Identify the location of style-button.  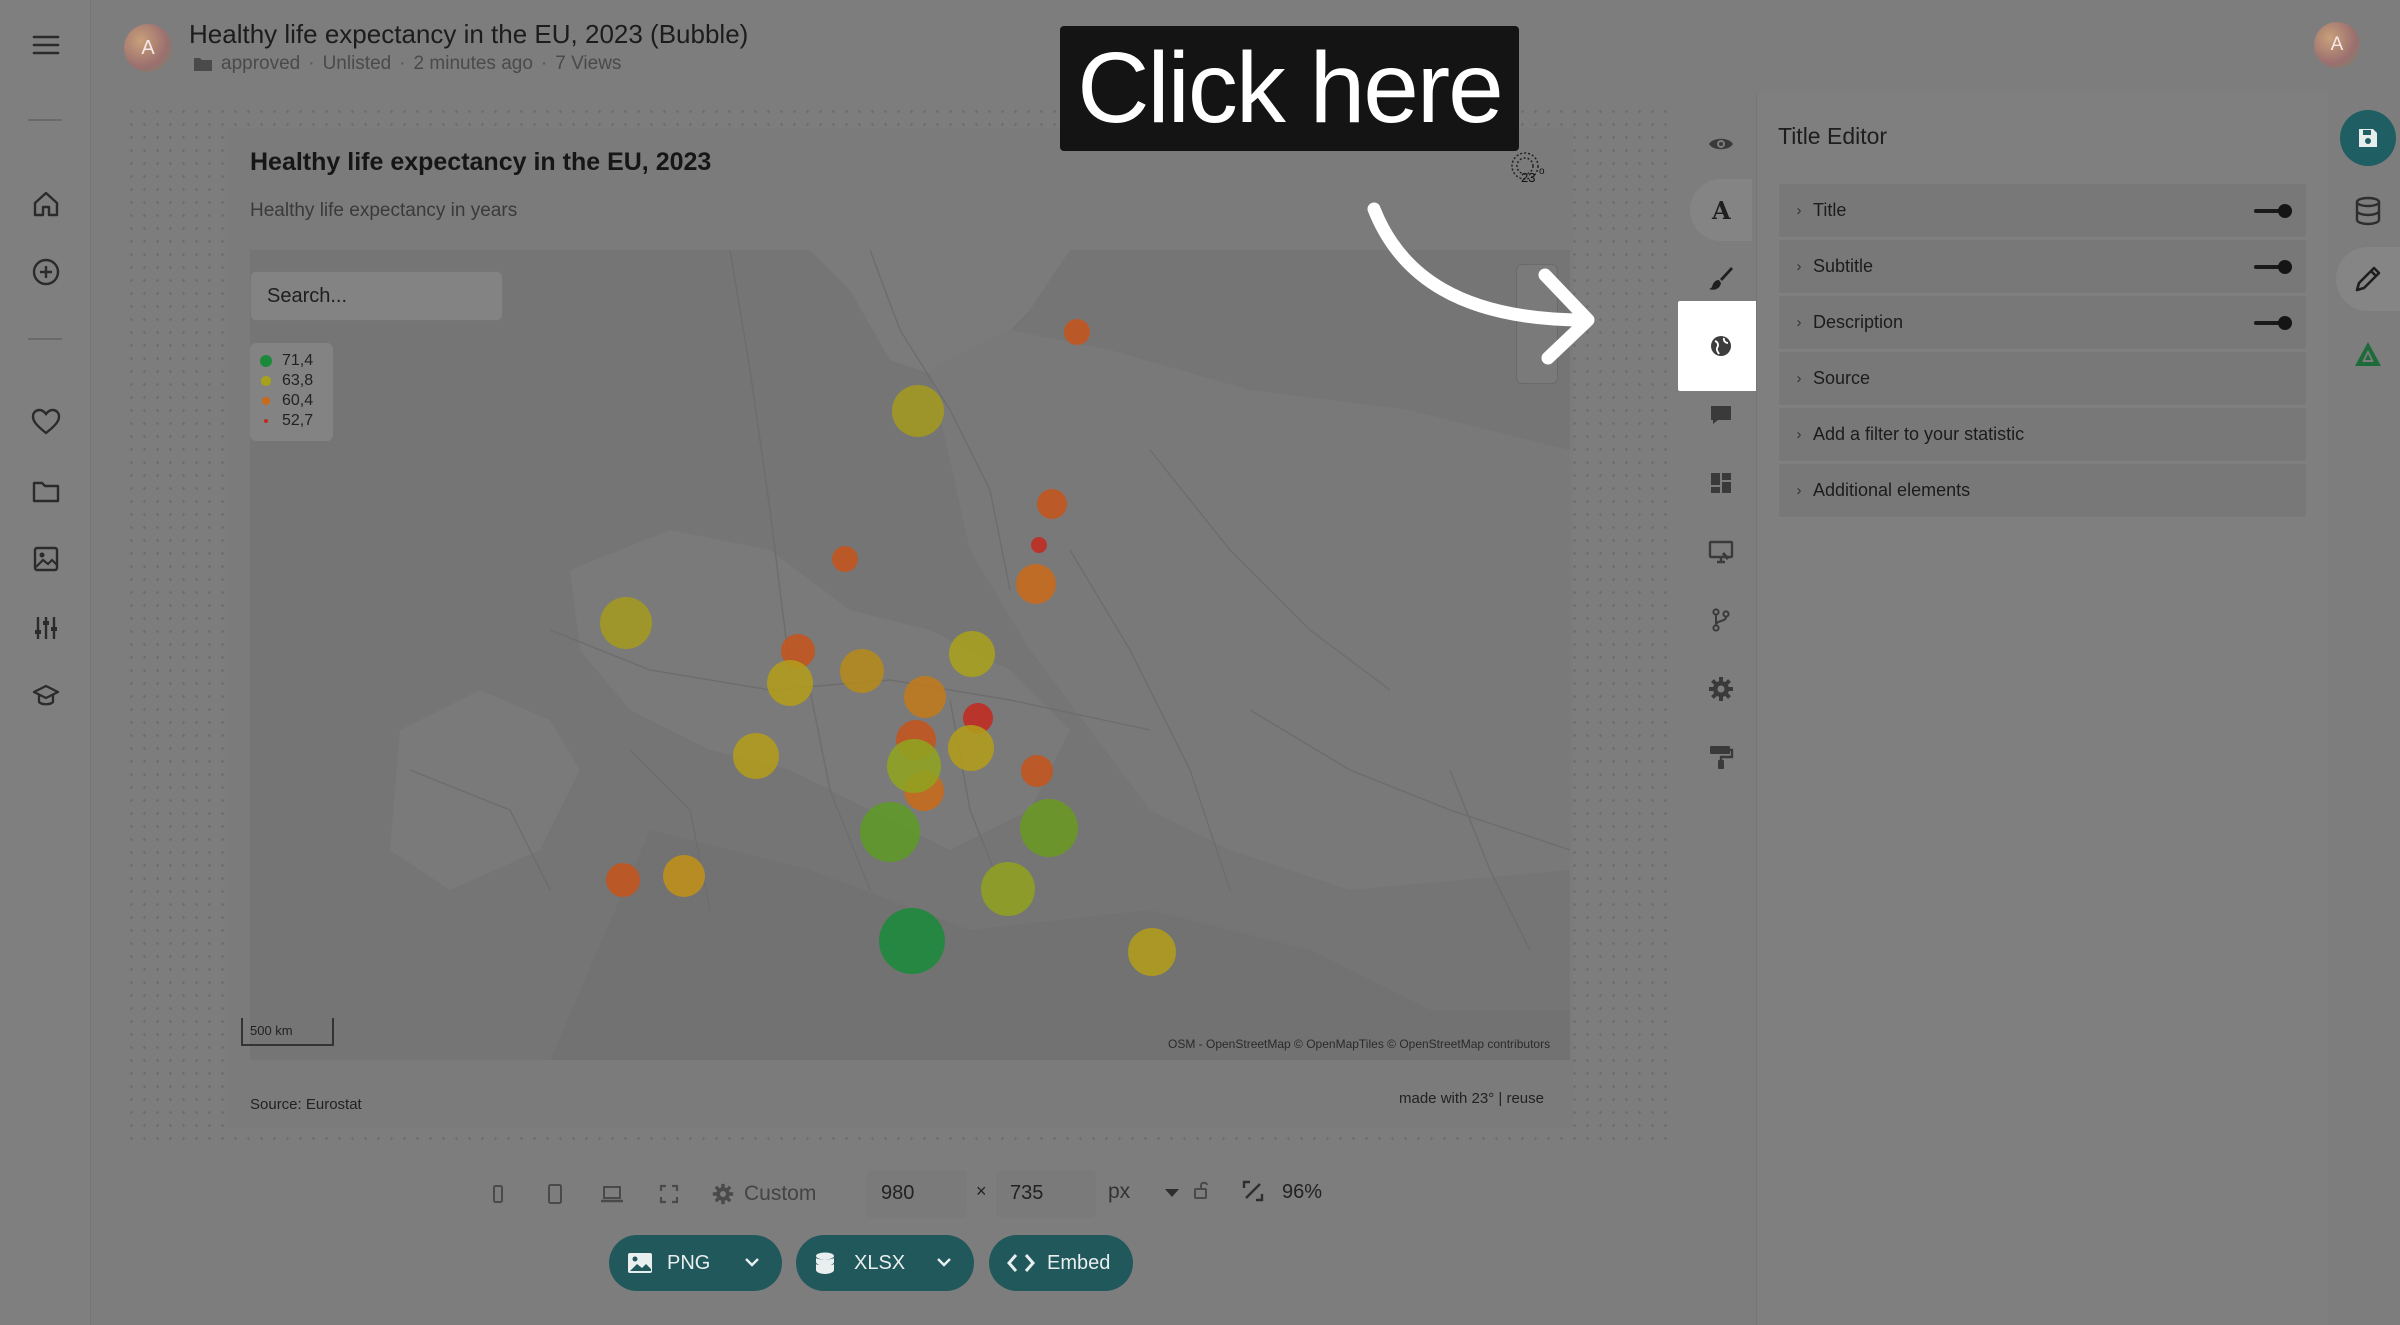
(1721, 278).